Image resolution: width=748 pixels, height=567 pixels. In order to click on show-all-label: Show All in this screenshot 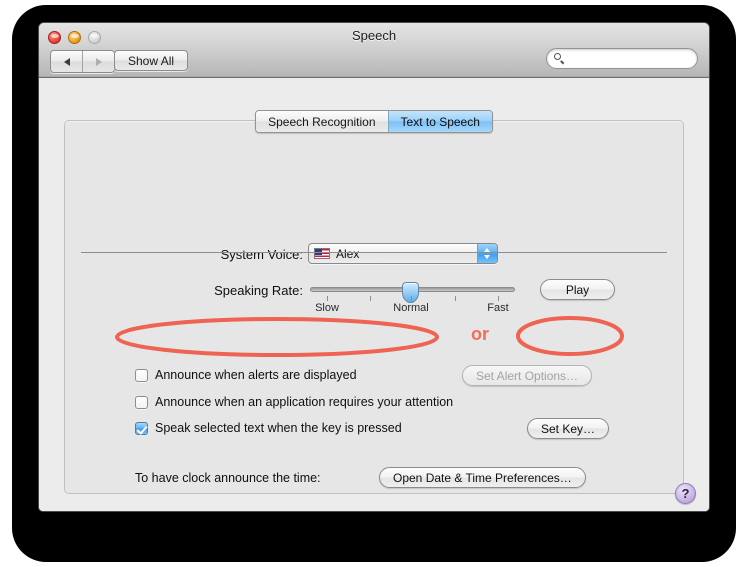, I will do `click(151, 60)`.